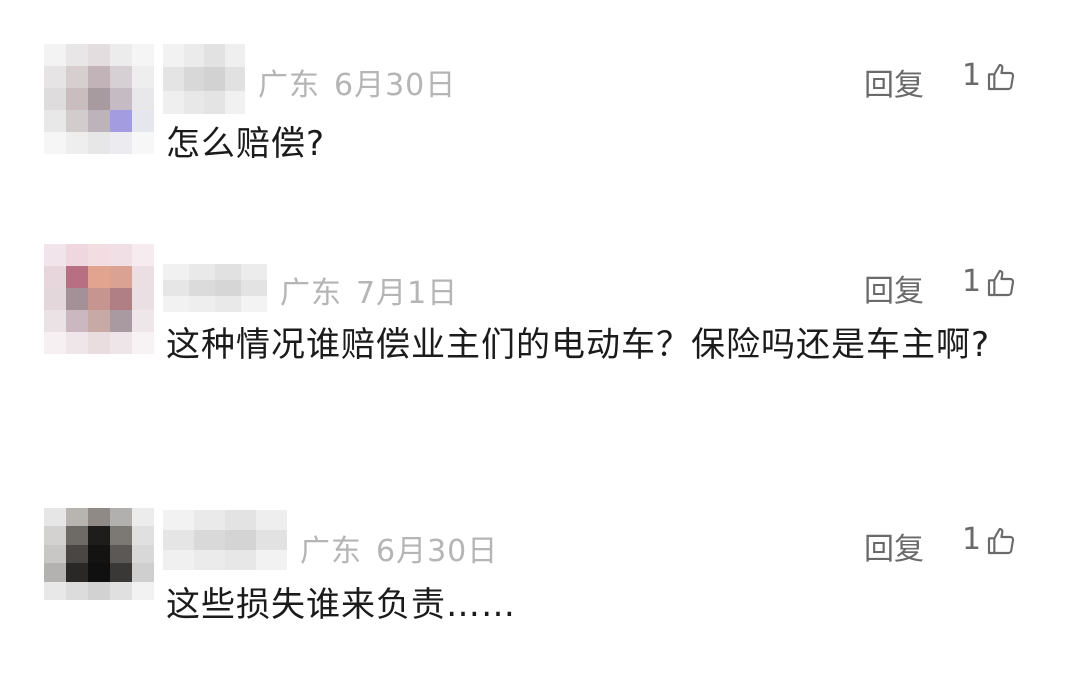 This screenshot has width=1080, height=685. I want to click on reply-button: 回复, so click(894, 546).